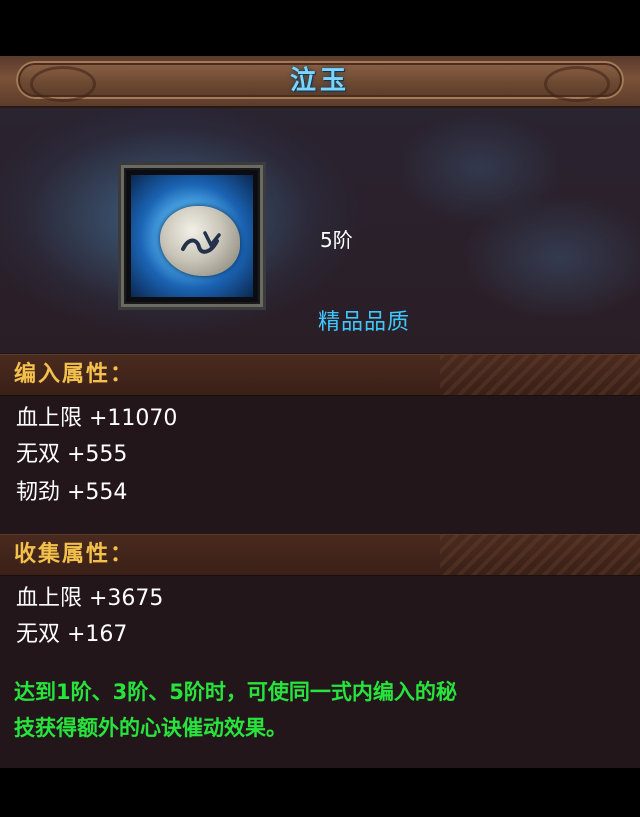 This screenshot has height=817, width=640. Describe the element at coordinates (72, 634) in the screenshot. I see `collect-stat-wushuang: 无双 +167` at that location.